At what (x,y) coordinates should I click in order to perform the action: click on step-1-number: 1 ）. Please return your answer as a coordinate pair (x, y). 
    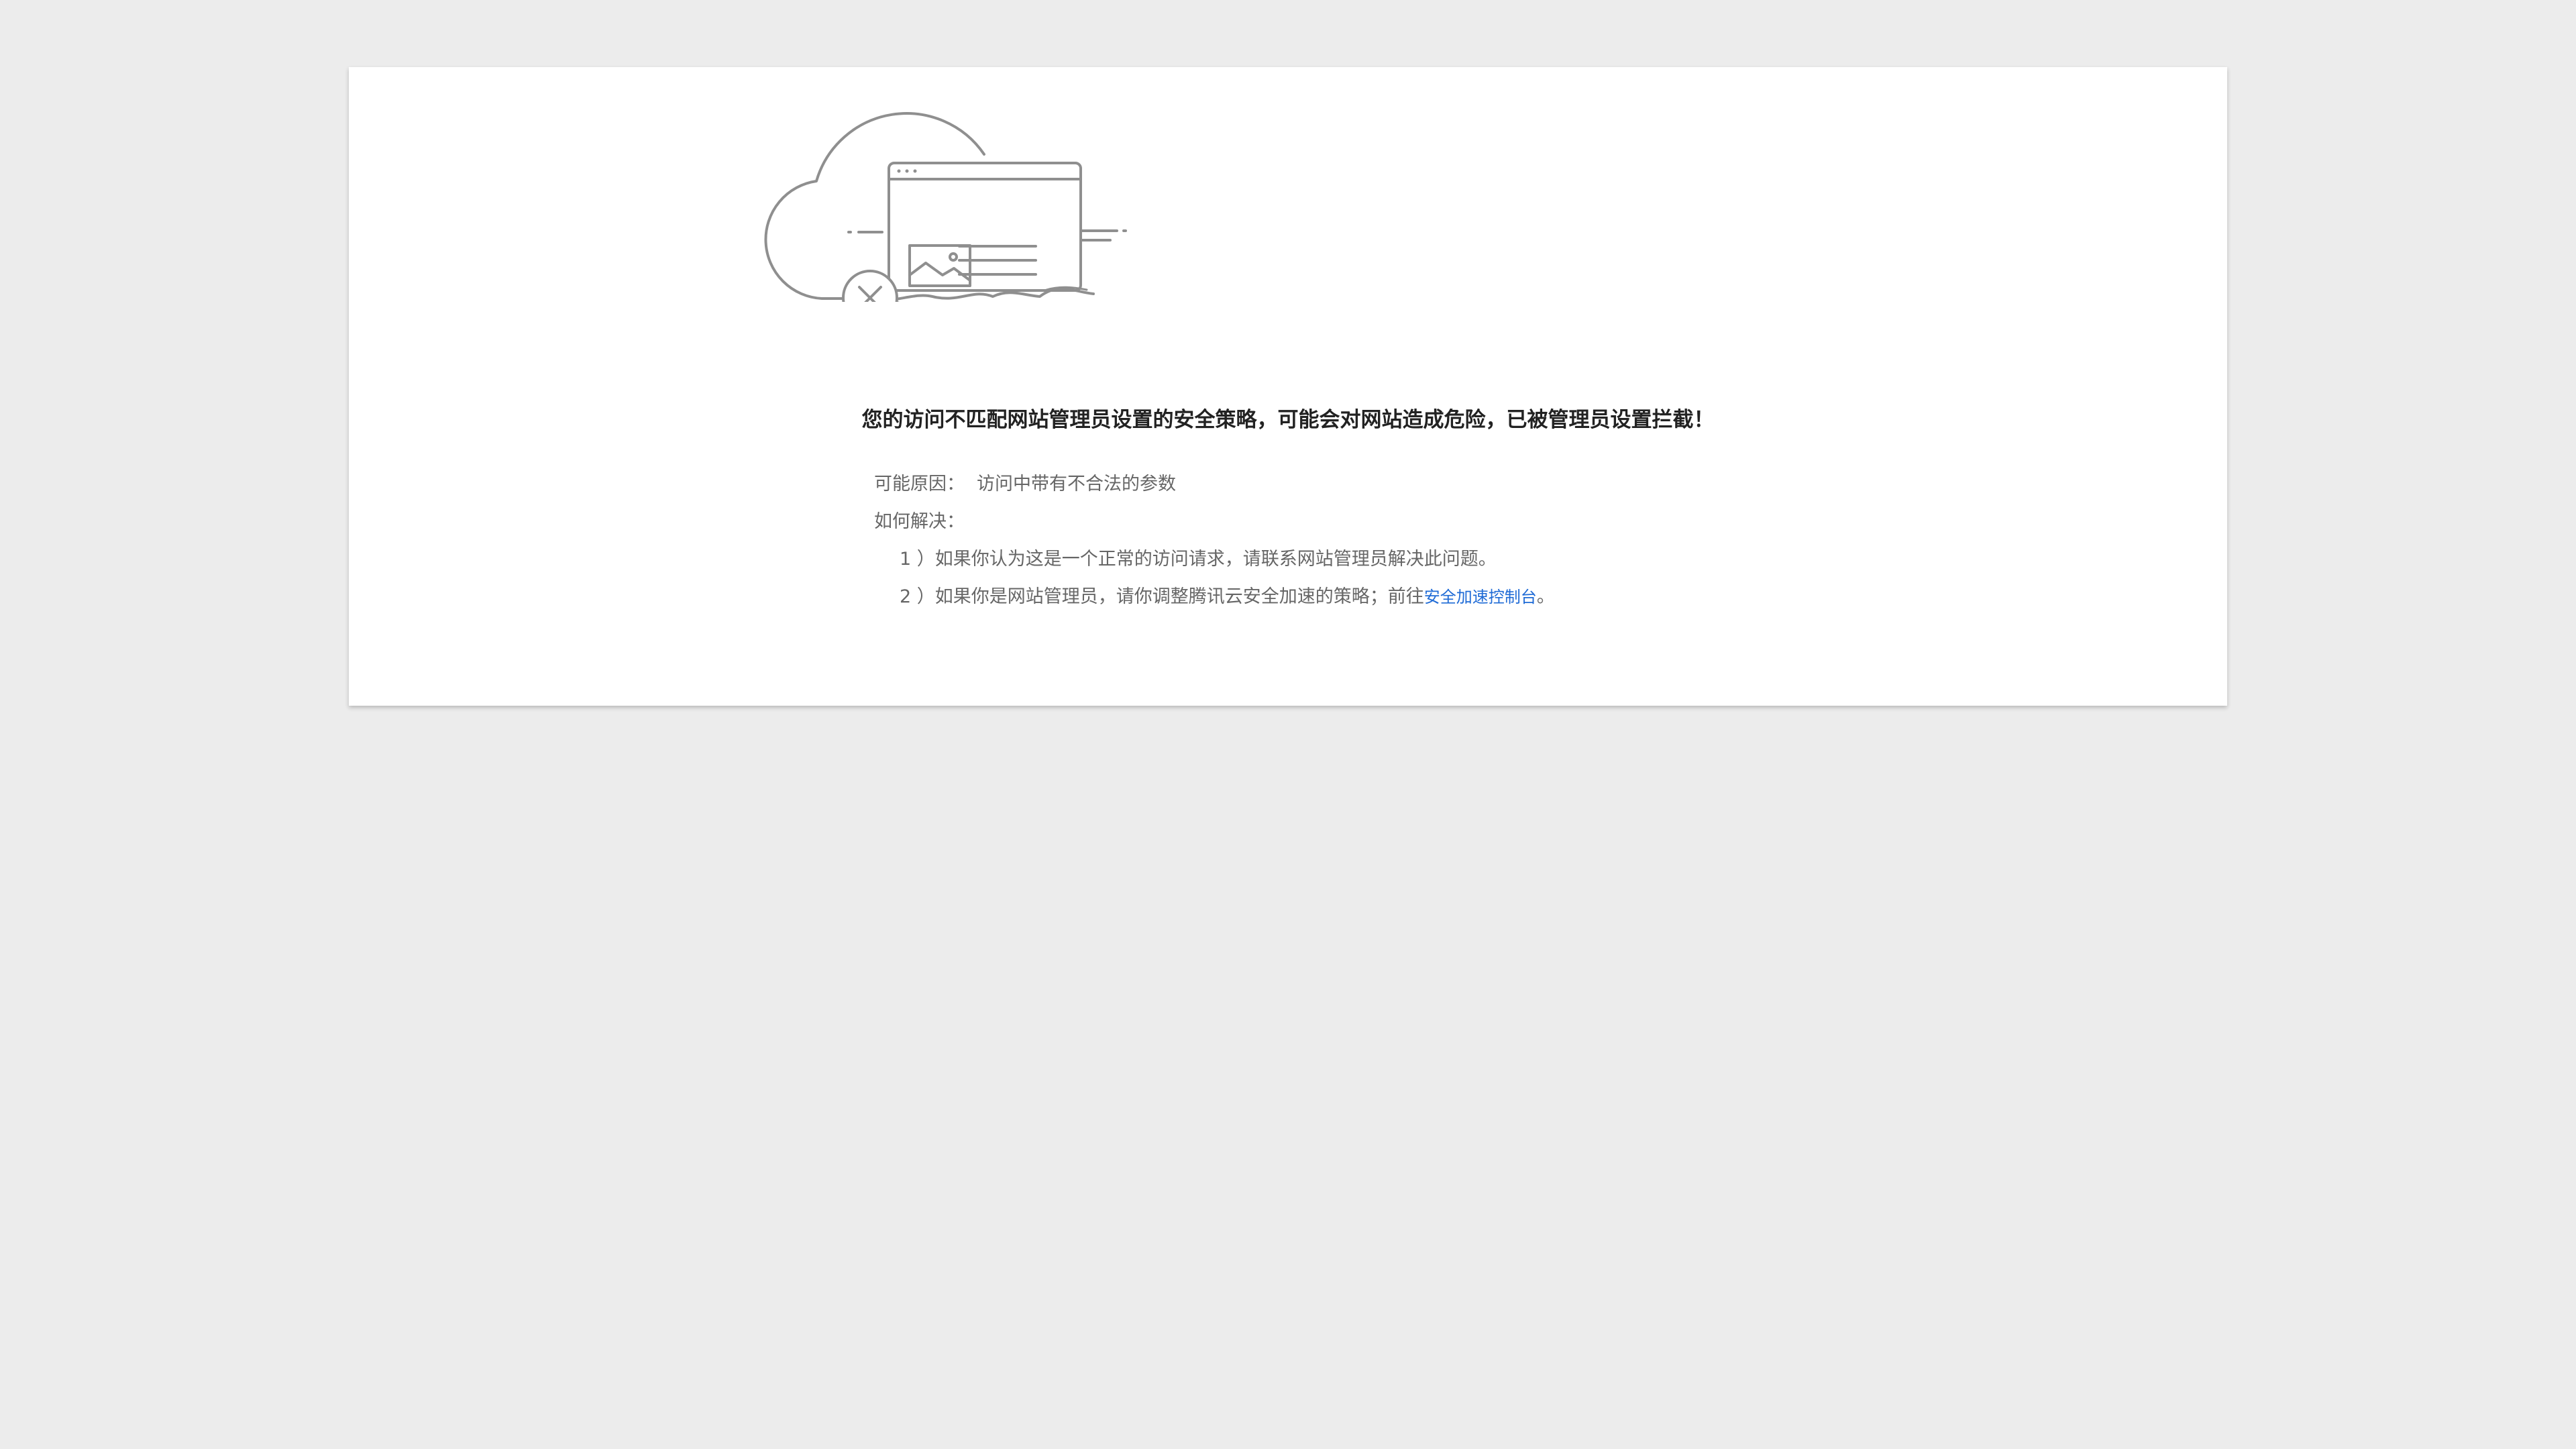
    Looking at the image, I should click on (917, 559).